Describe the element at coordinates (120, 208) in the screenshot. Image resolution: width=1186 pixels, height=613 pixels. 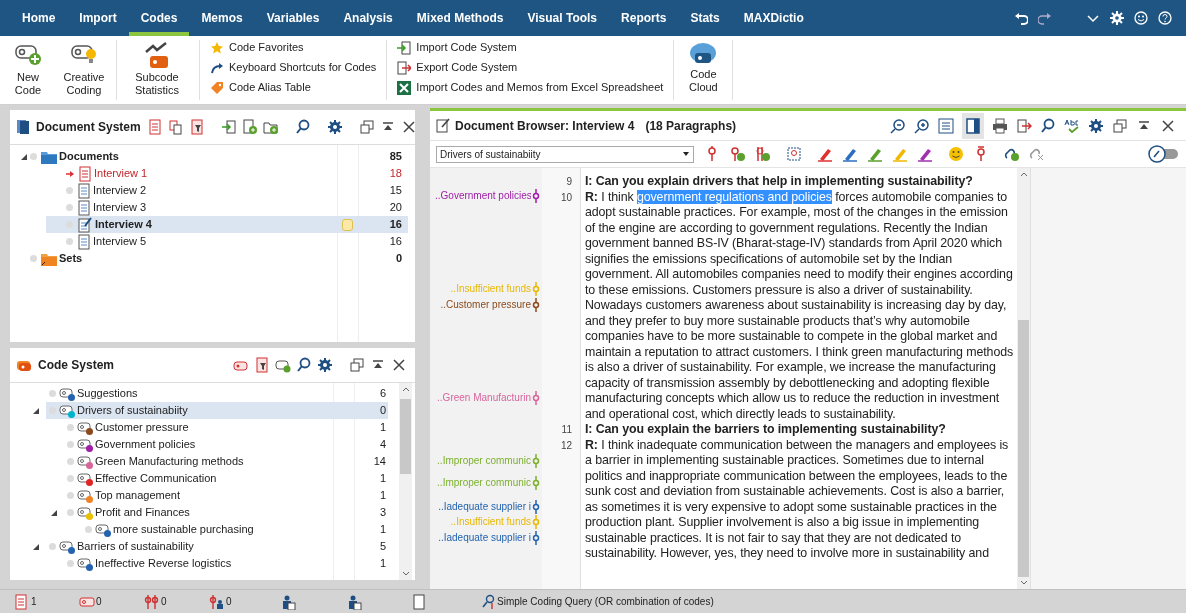
I see `document-name: Interview 3` at that location.